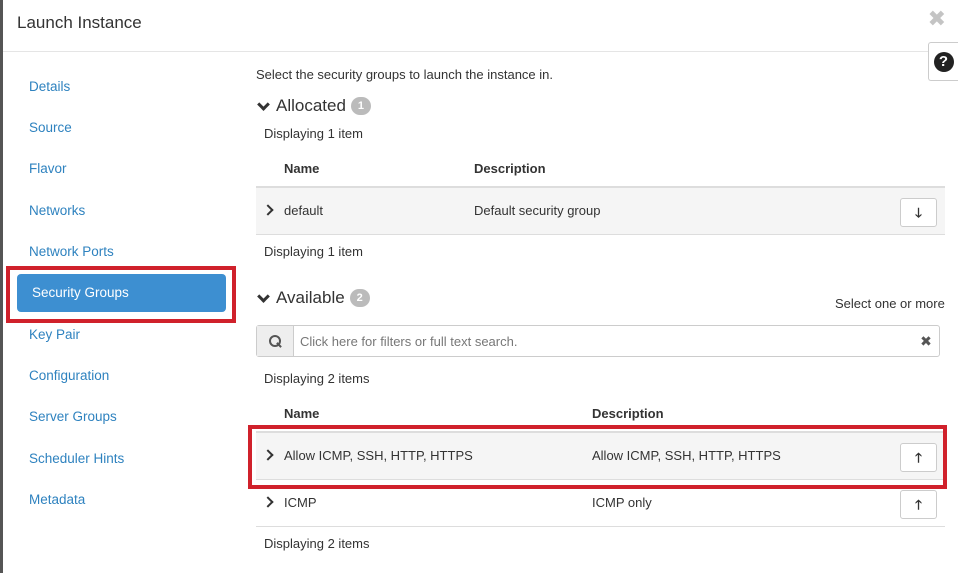 This screenshot has height=573, width=958. What do you see at coordinates (686, 455) in the screenshot?
I see `row-description: Allow ICMP, SSH, HTTP, HTTPS` at bounding box center [686, 455].